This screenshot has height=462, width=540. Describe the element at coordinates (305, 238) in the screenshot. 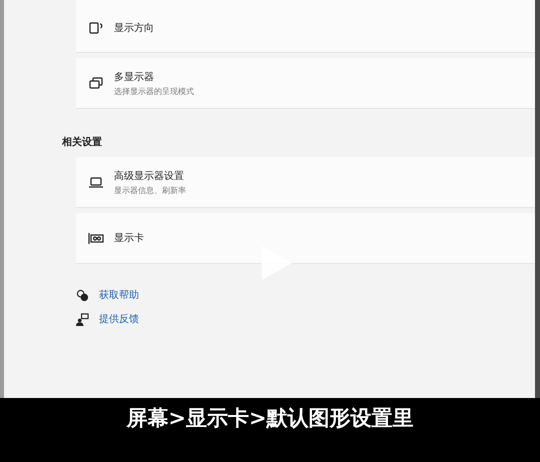

I see `settings-card: 显示卡` at that location.